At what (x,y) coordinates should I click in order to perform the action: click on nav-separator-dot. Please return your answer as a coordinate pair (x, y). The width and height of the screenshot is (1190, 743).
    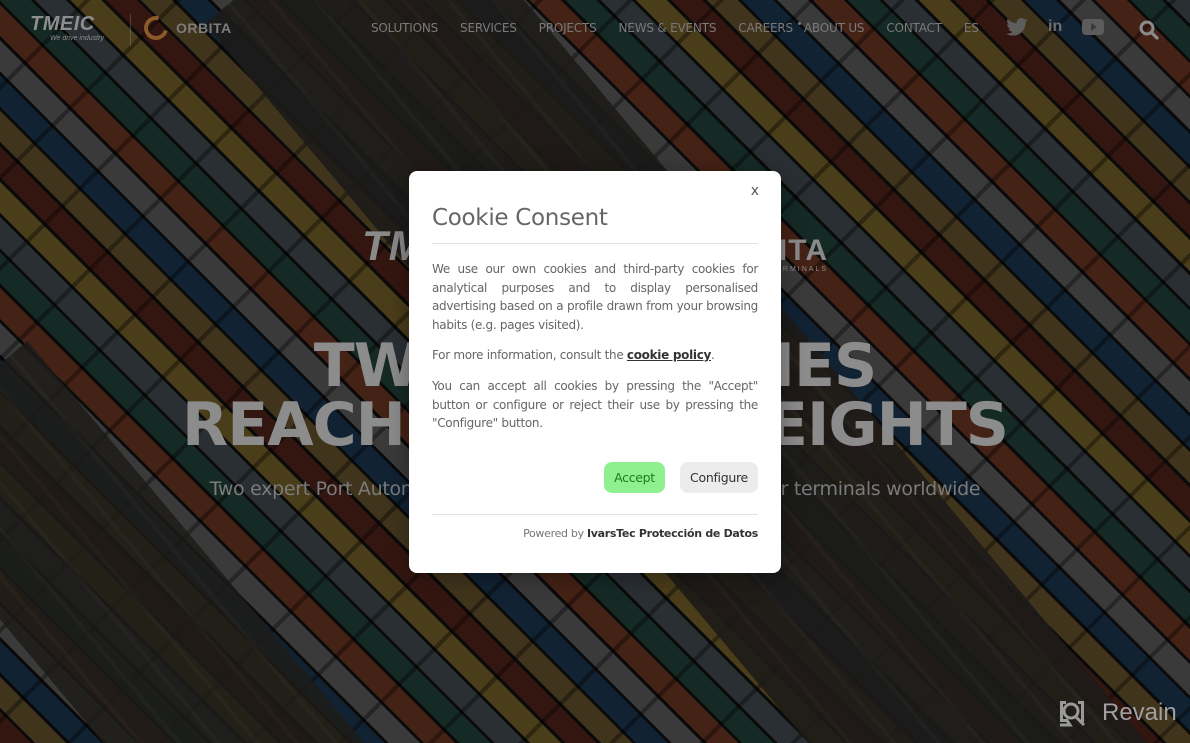
    Looking at the image, I should click on (799, 23).